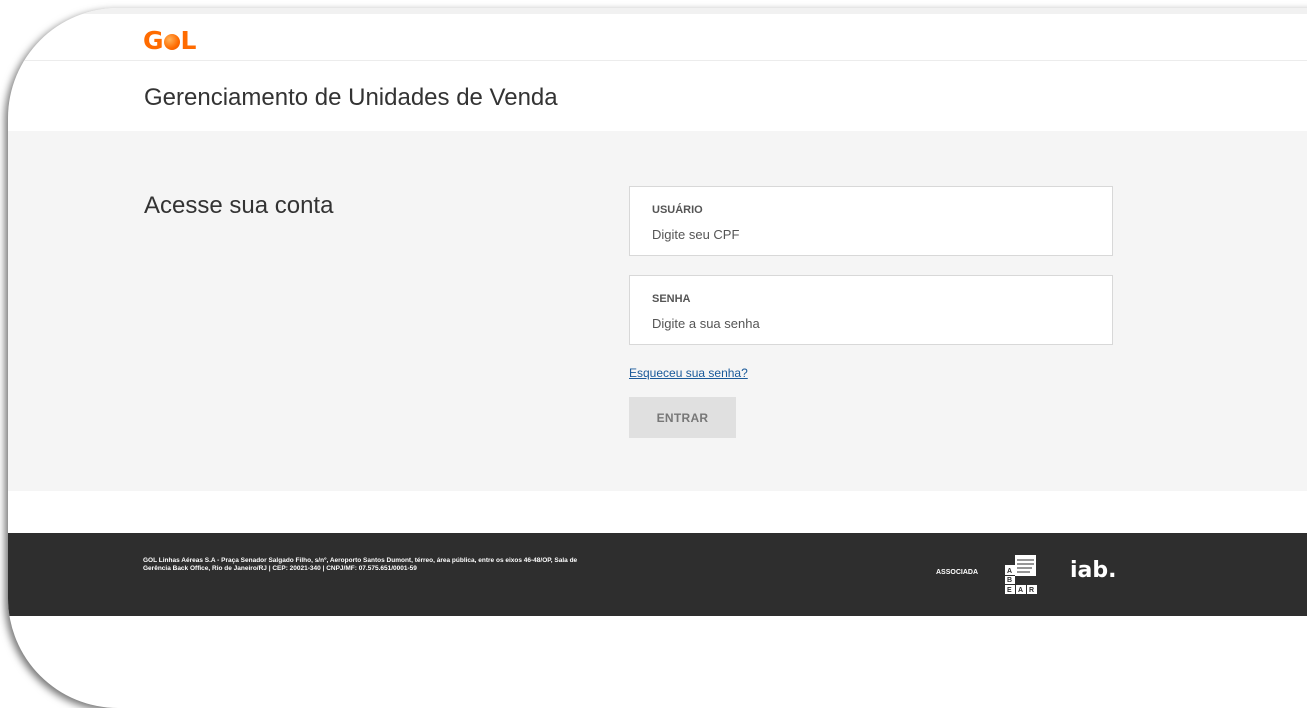 This screenshot has height=708, width=1307. Describe the element at coordinates (1009, 580) in the screenshot. I see `abear-letter: B` at that location.